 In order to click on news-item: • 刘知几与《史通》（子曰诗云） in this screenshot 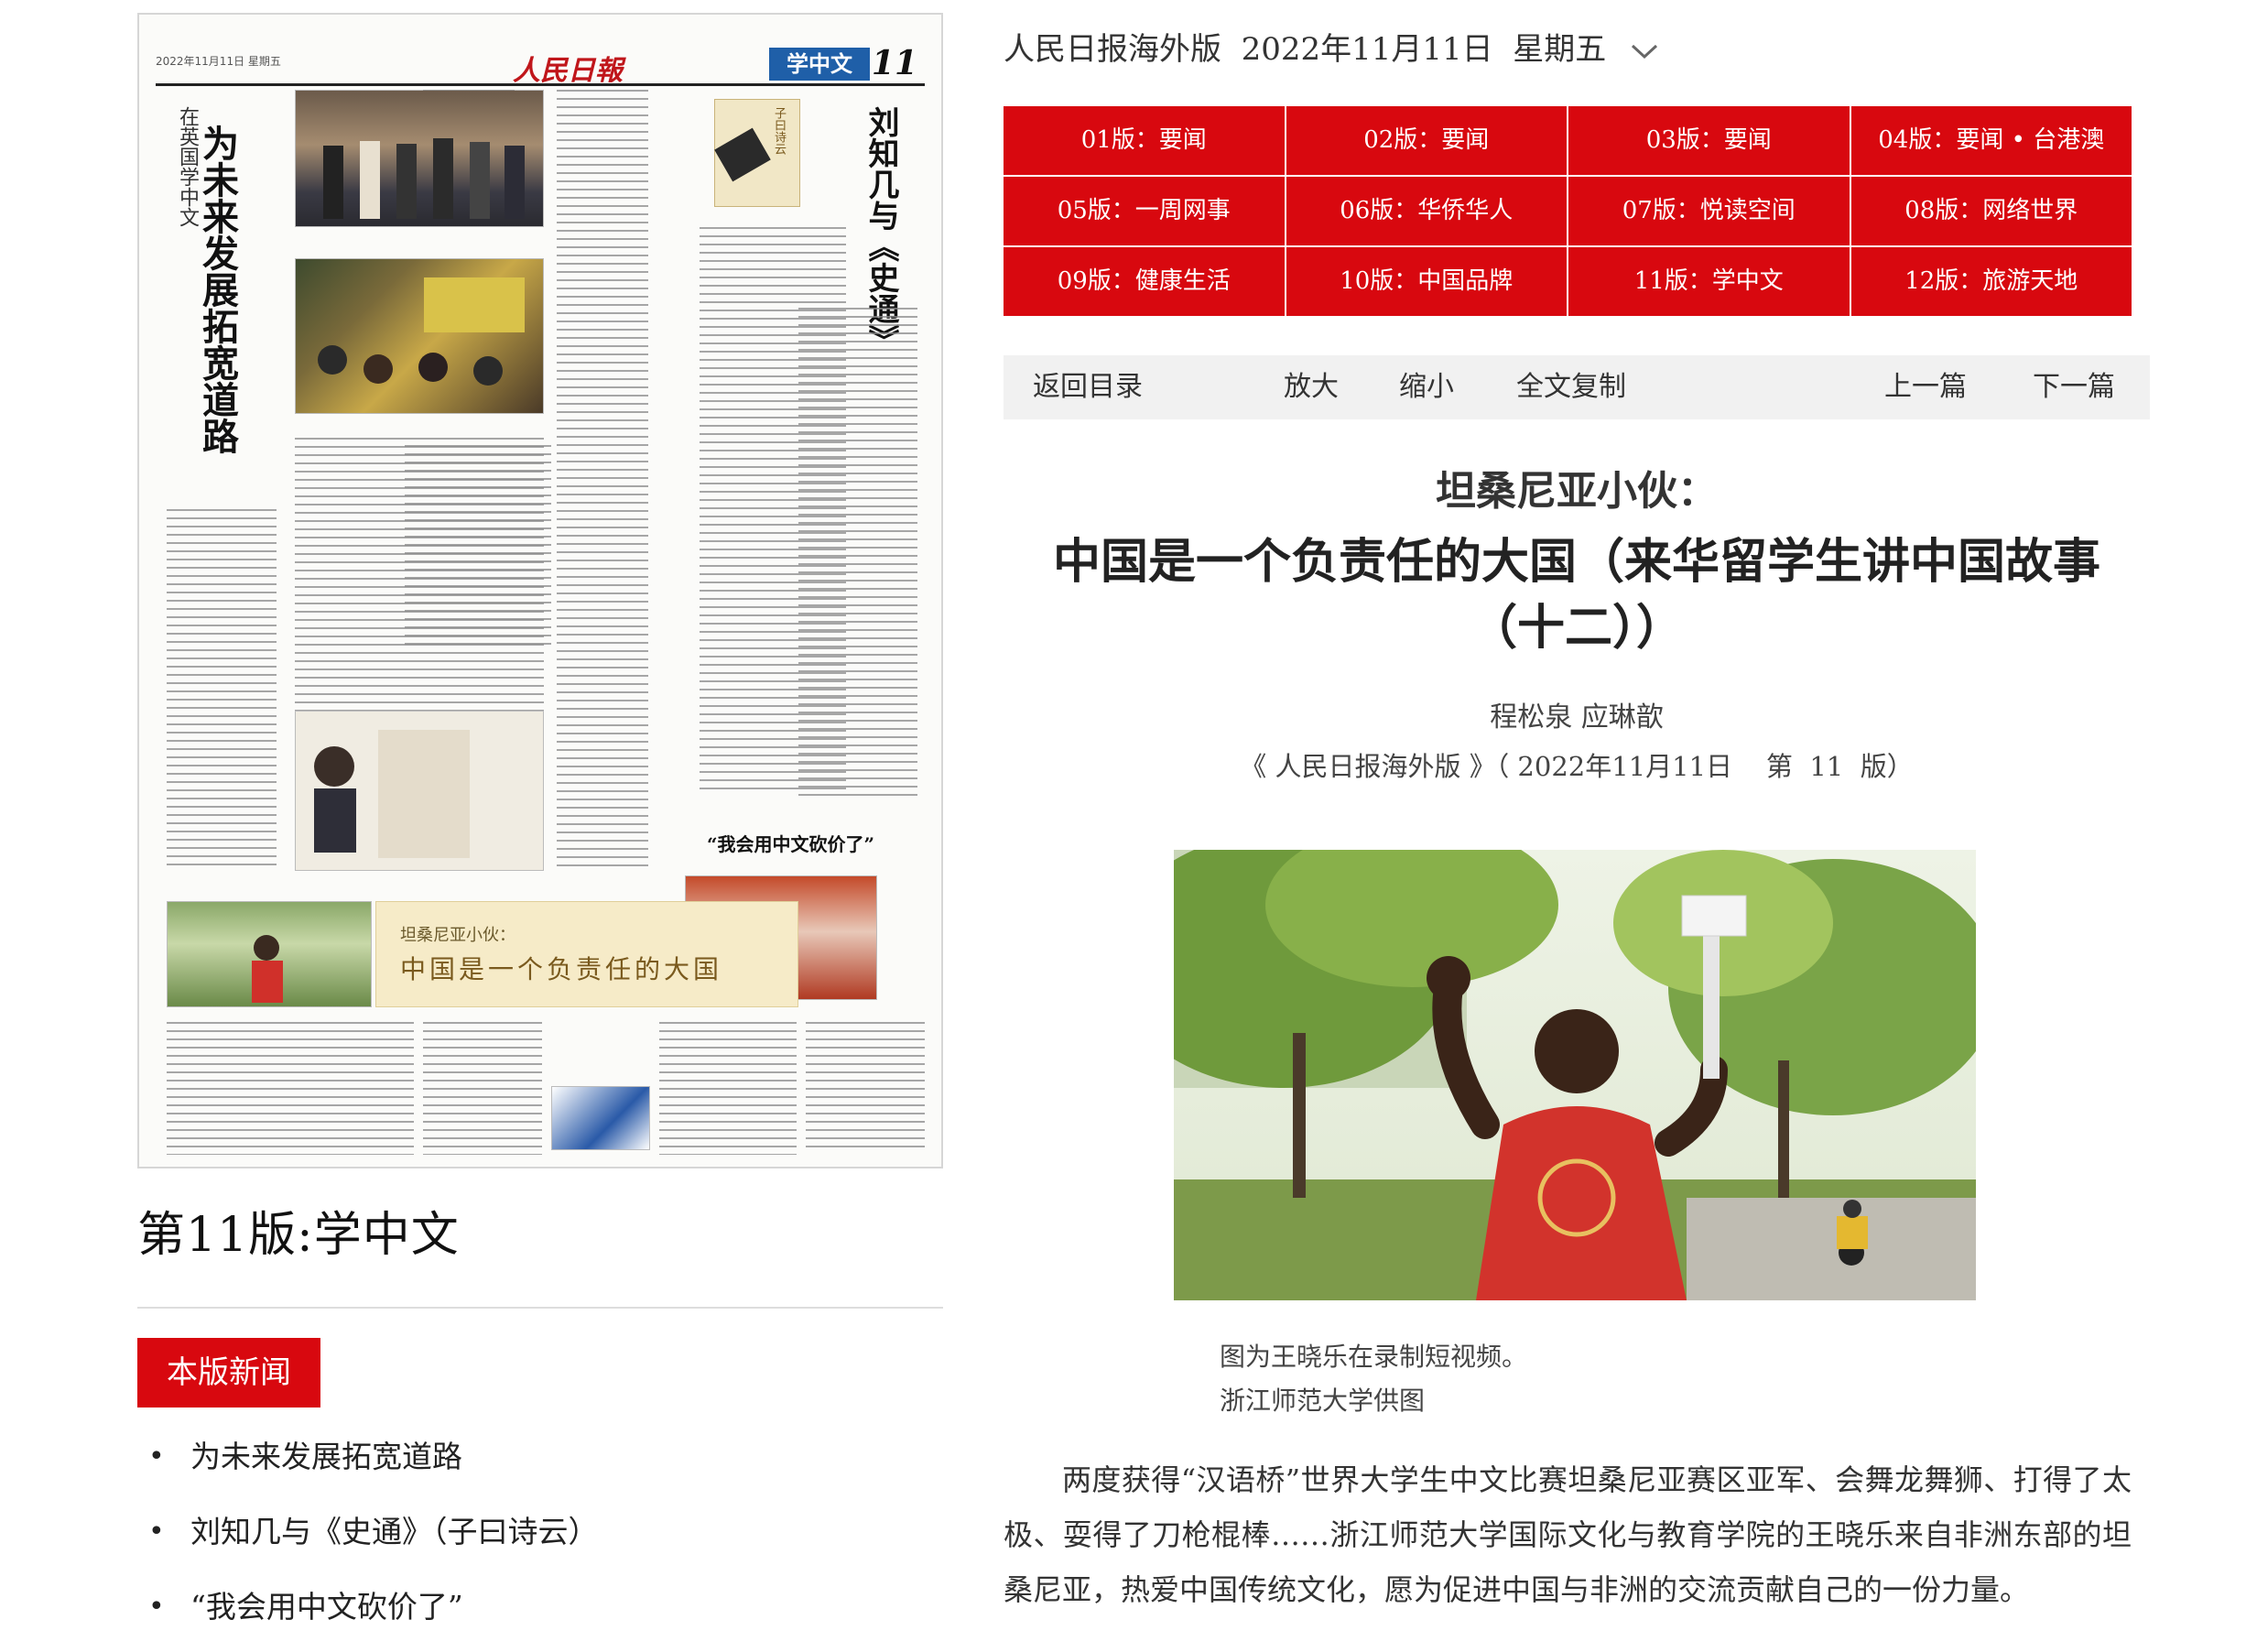, I will do `click(540, 1547)`.